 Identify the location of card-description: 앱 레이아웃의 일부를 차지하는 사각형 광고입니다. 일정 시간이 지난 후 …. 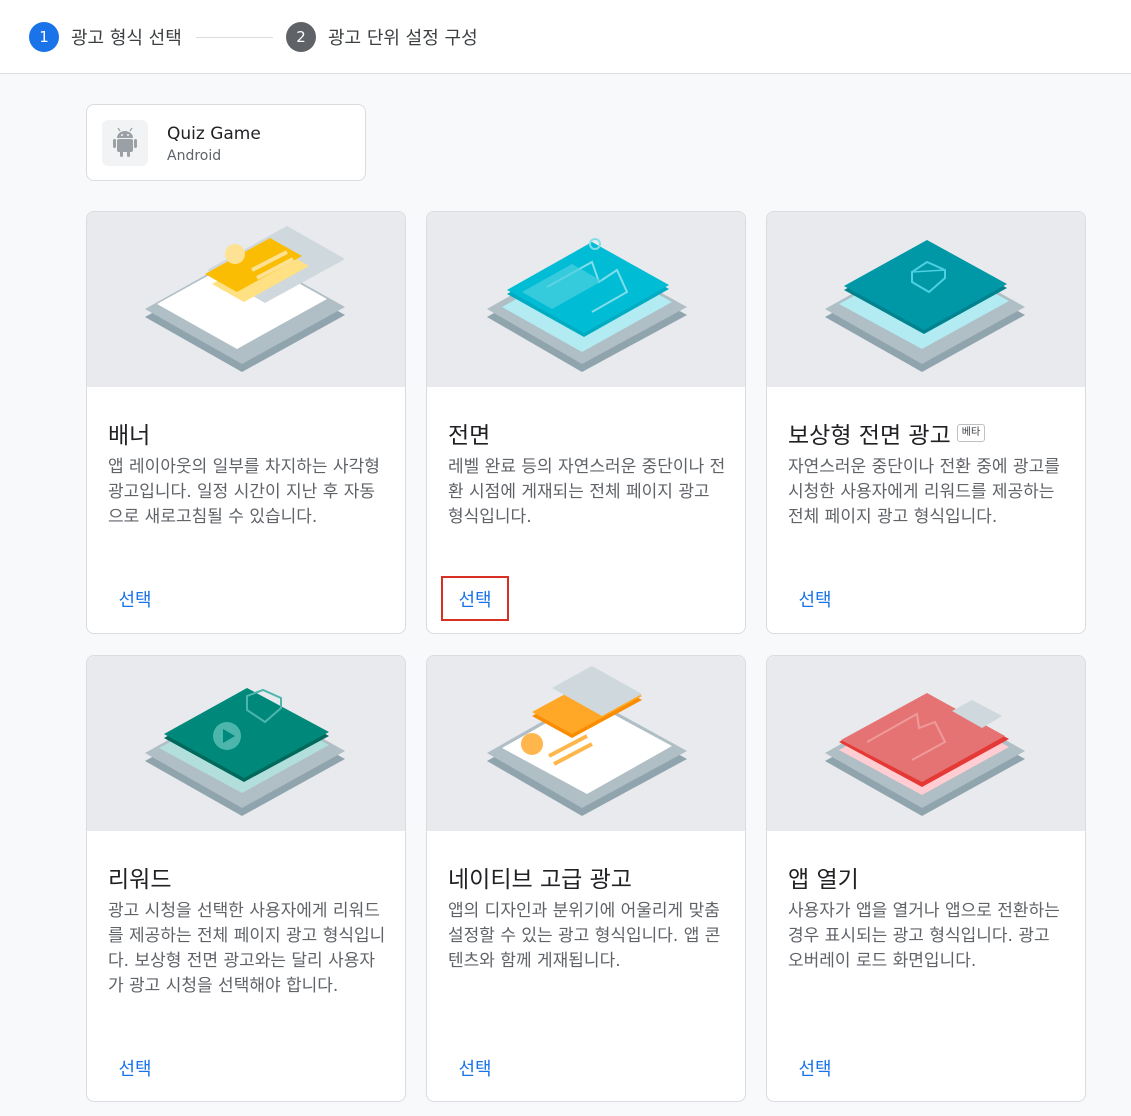
(244, 492).